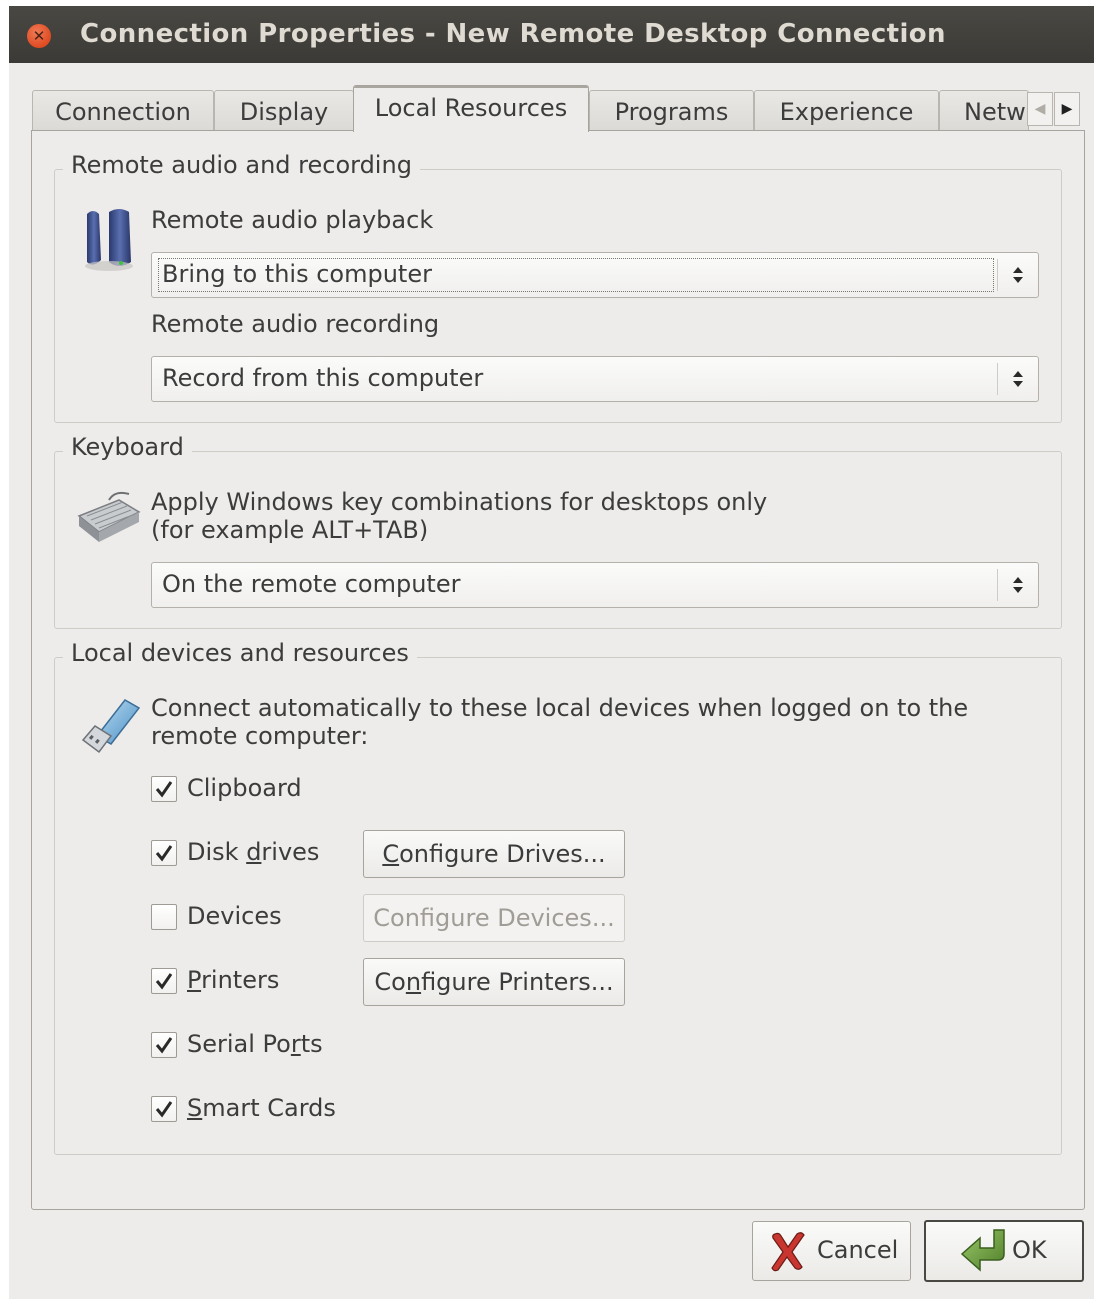 This screenshot has height=1299, width=1094. What do you see at coordinates (290, 852) in the screenshot?
I see `label-text: rives` at bounding box center [290, 852].